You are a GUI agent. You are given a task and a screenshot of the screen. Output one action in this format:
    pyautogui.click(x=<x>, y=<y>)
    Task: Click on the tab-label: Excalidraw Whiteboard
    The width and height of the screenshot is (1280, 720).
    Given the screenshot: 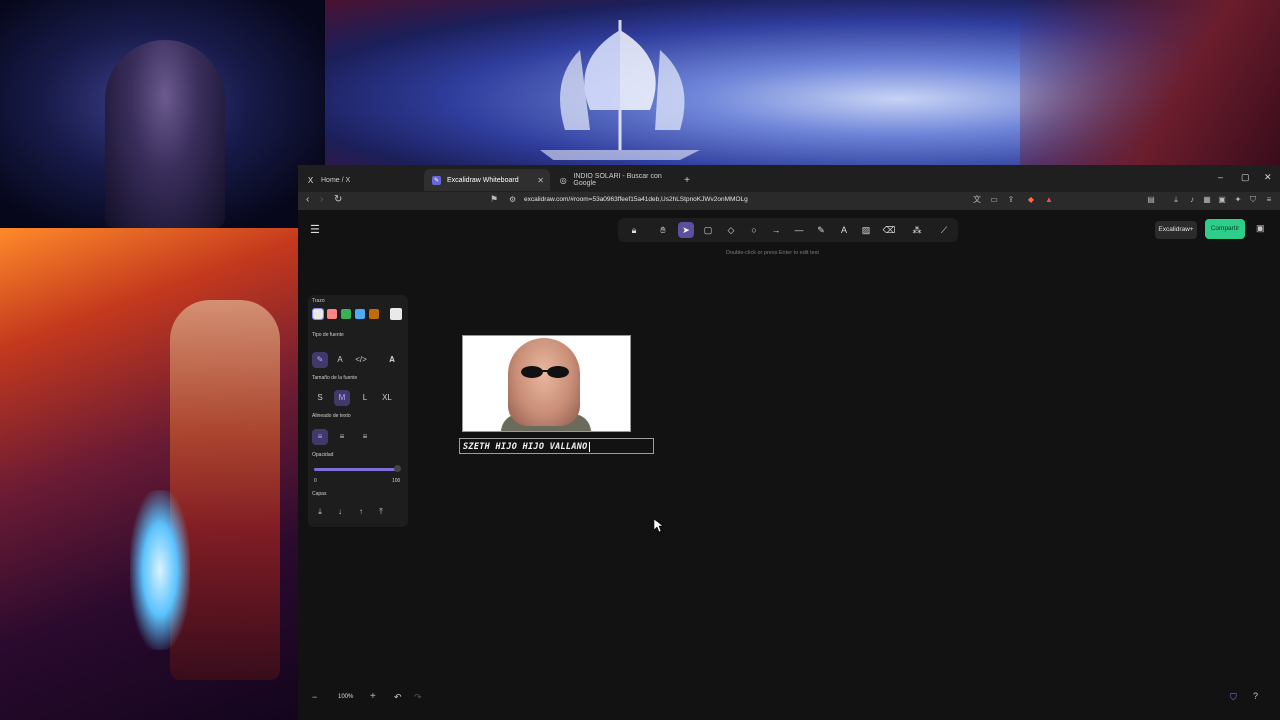 What is the action you would take?
    pyautogui.click(x=483, y=180)
    